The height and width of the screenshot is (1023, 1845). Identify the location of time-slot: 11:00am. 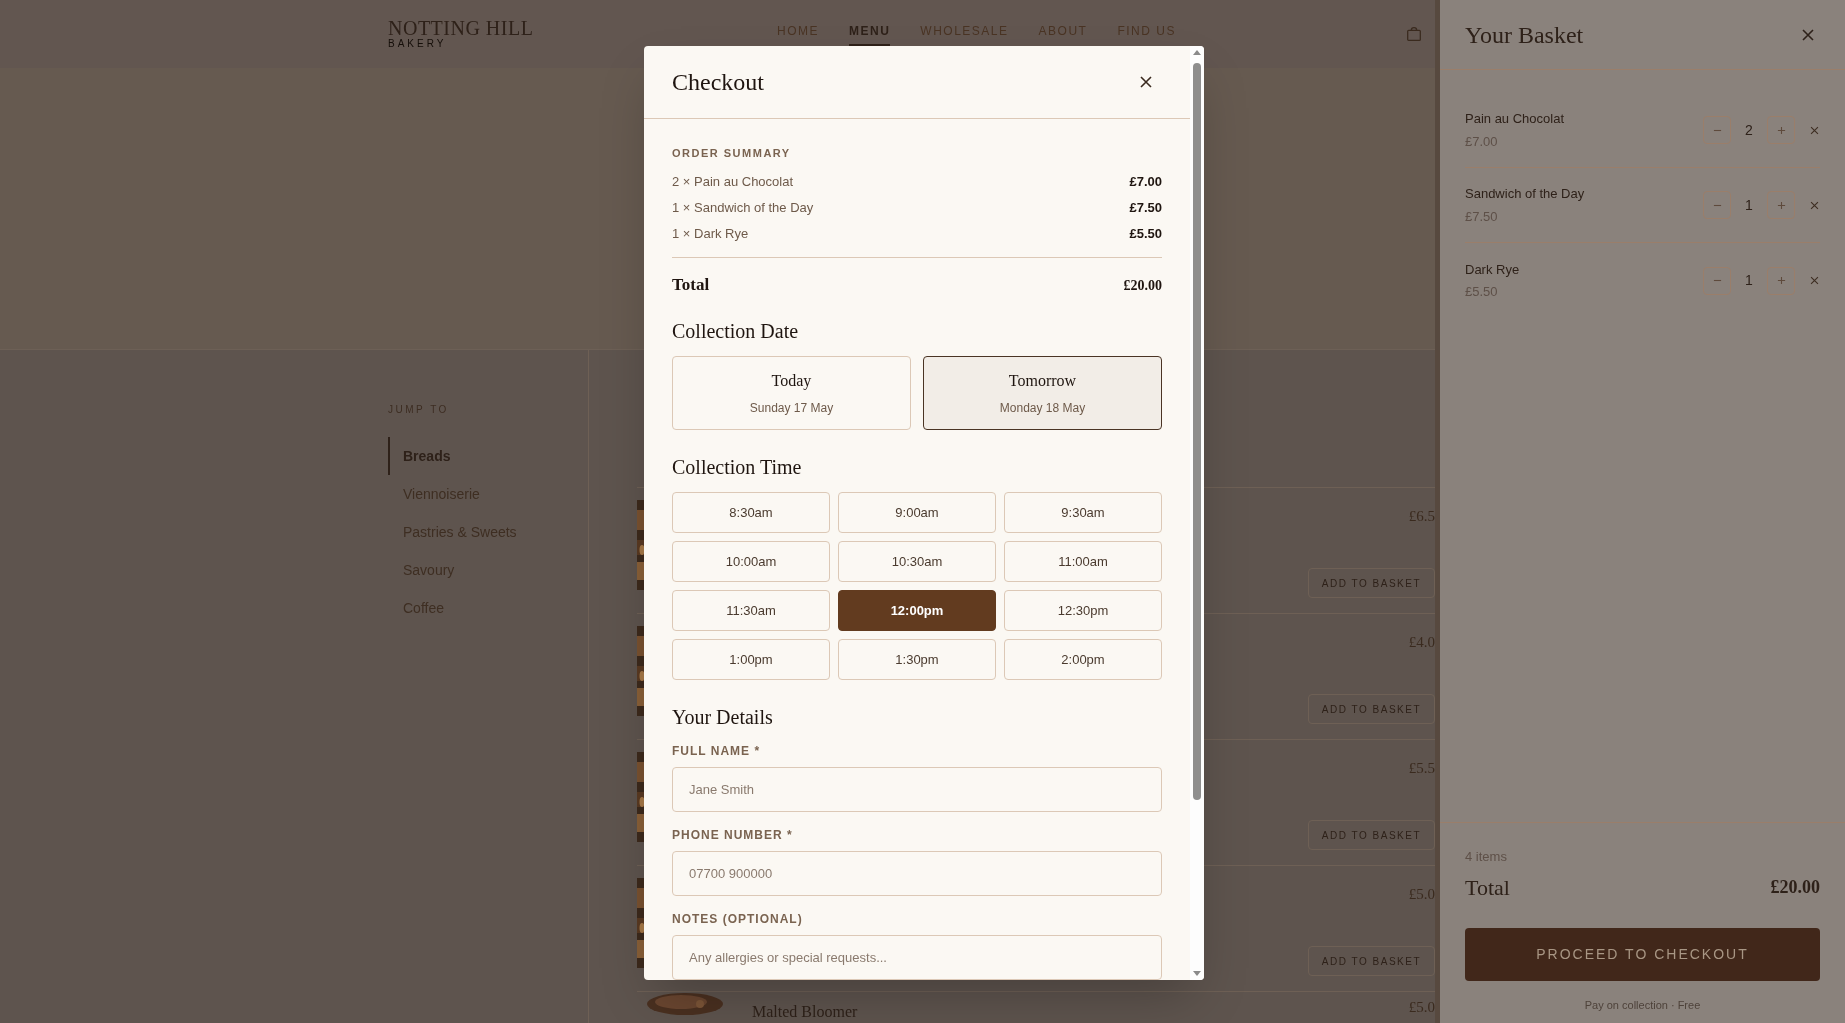
(1083, 561).